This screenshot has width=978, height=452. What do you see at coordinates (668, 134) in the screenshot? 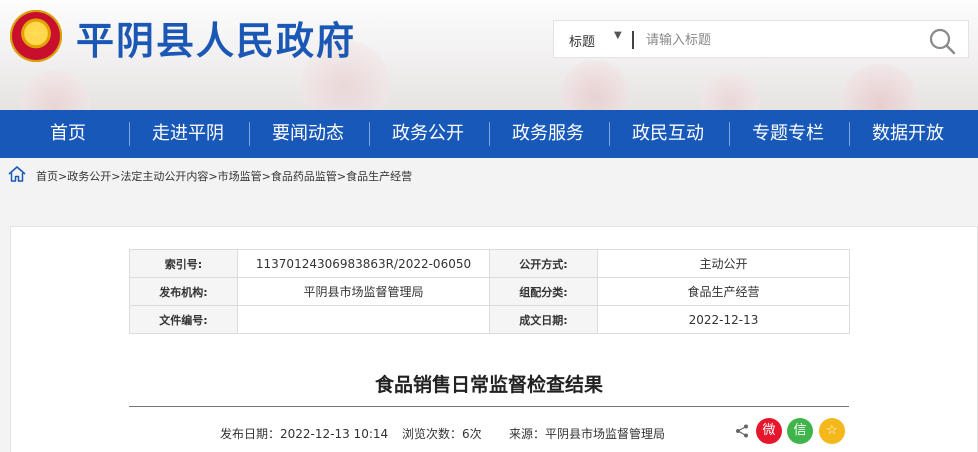
I see `nav-item-interaction: 政民互动` at bounding box center [668, 134].